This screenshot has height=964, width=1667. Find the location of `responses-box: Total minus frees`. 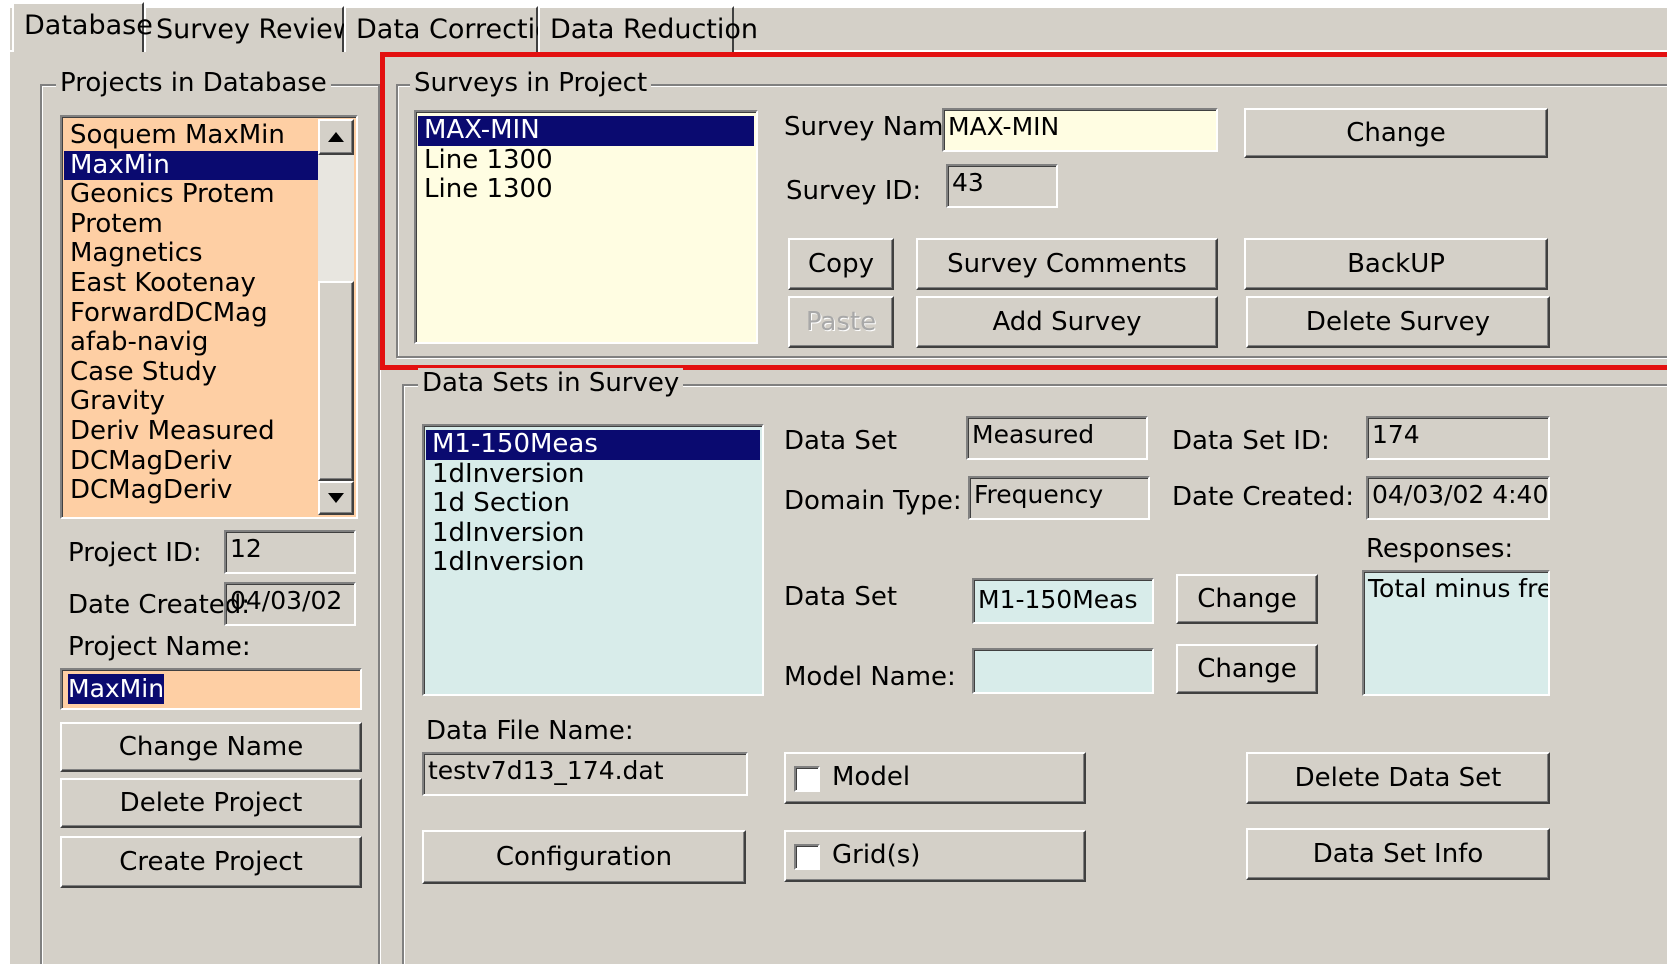

responses-box: Total minus frees is located at coordinates (1456, 633).